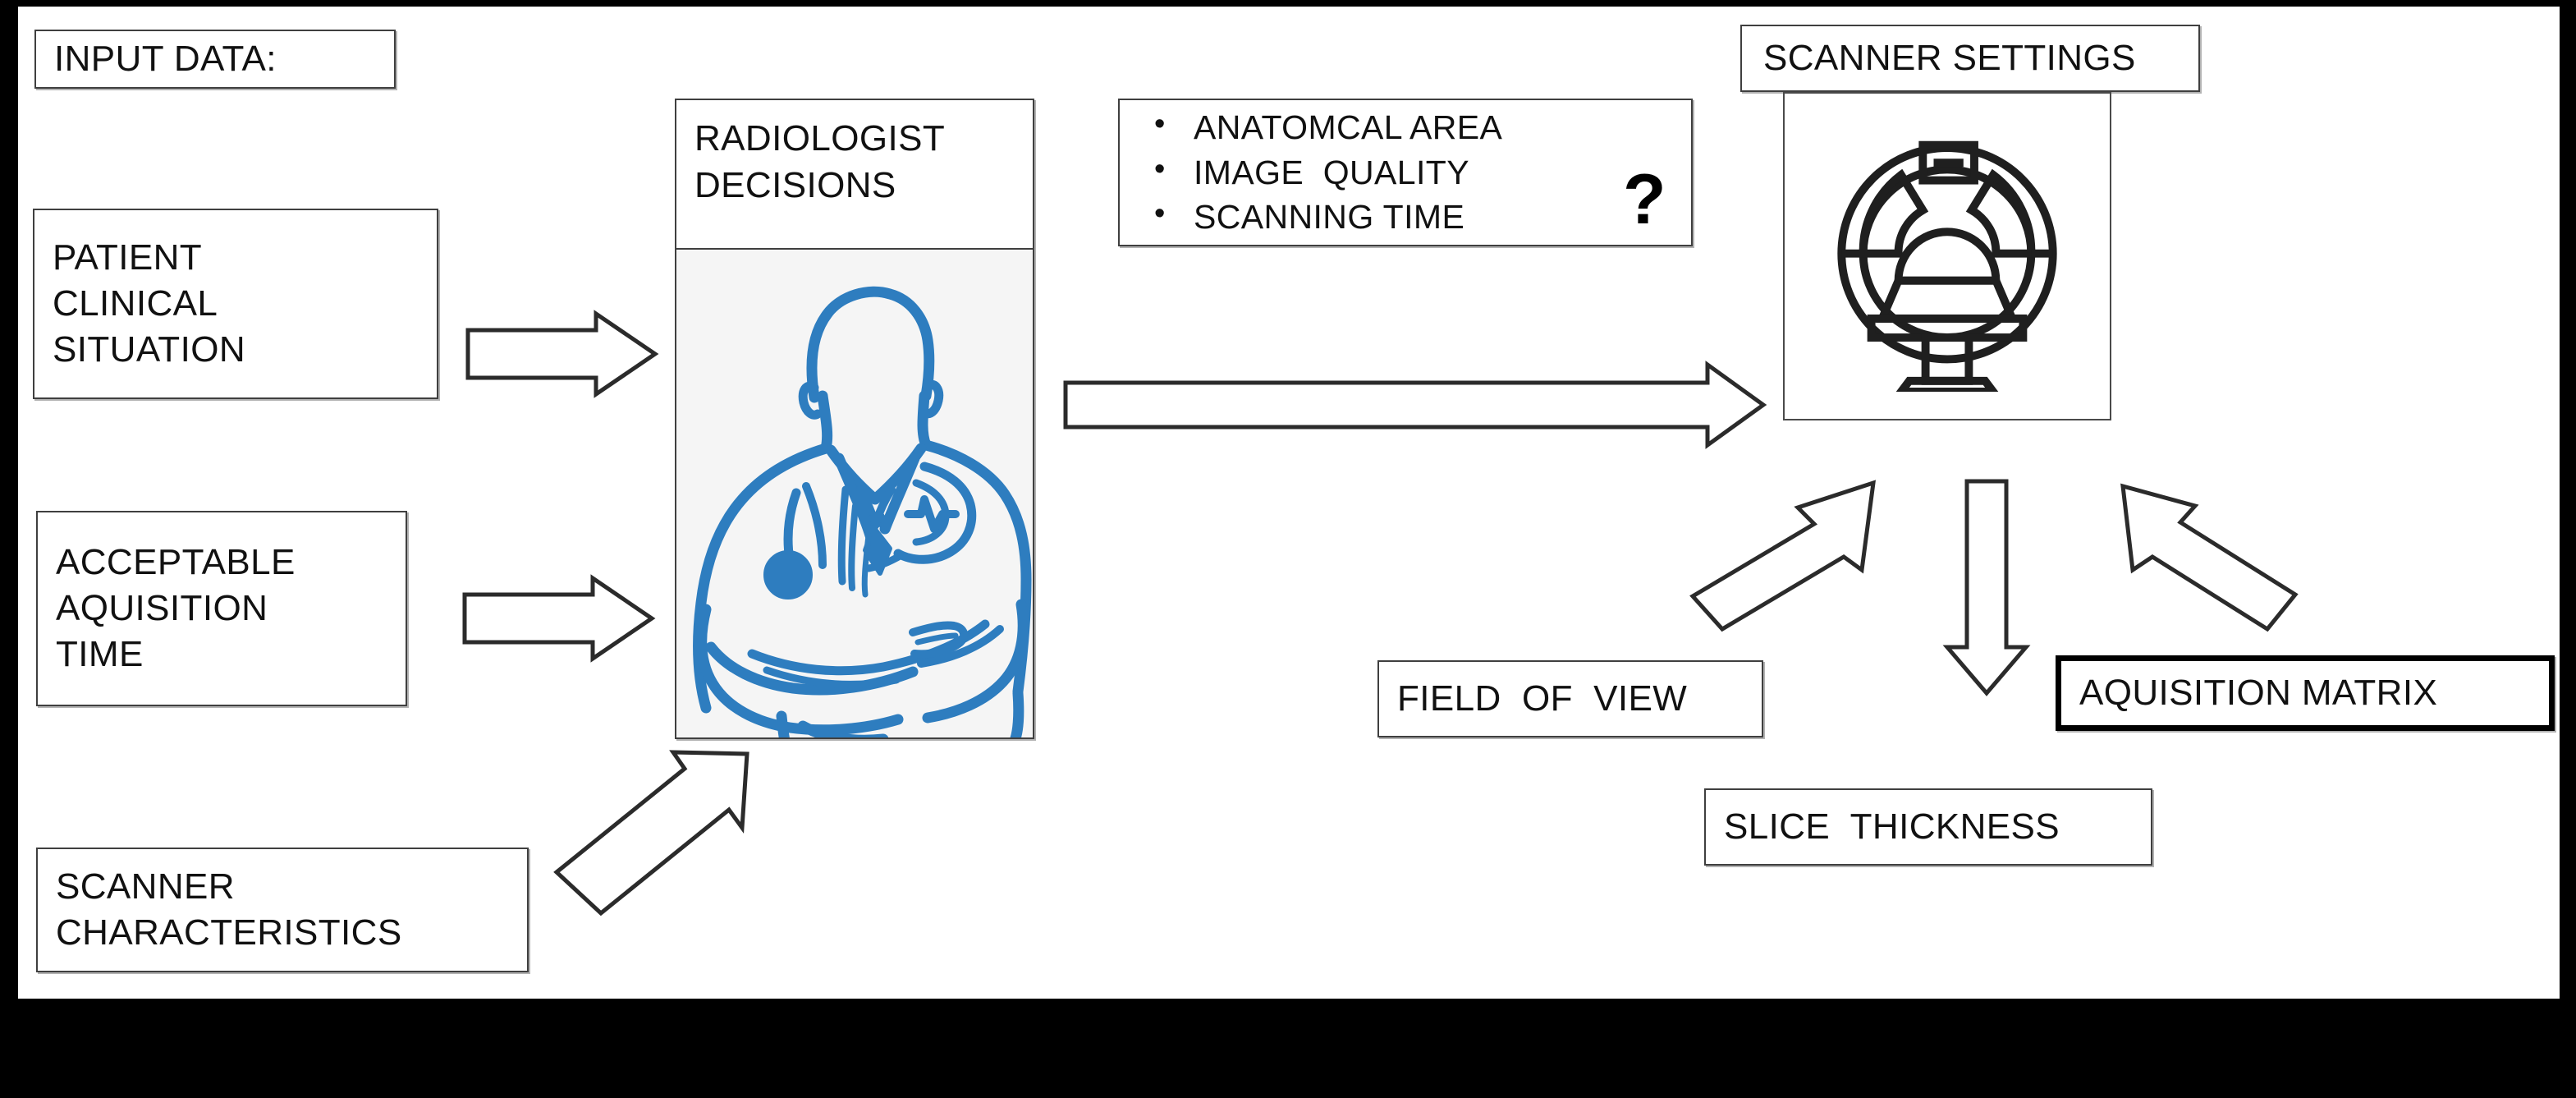 The height and width of the screenshot is (1098, 2576). I want to click on ct-scanner-icon, so click(1947, 266).